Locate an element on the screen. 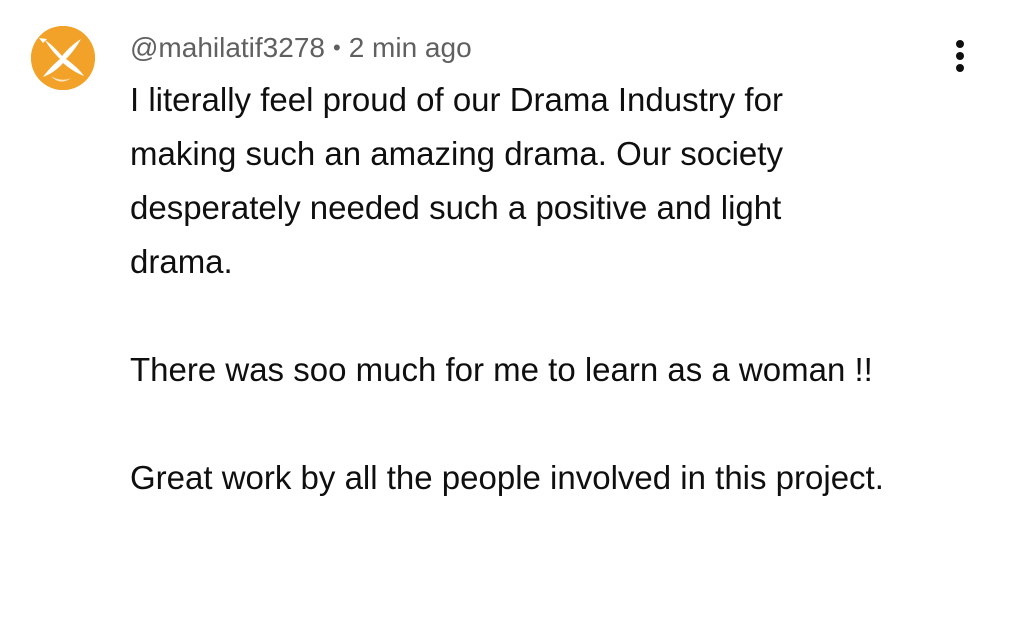 The width and height of the screenshot is (1024, 632). avatar is located at coordinates (63, 58).